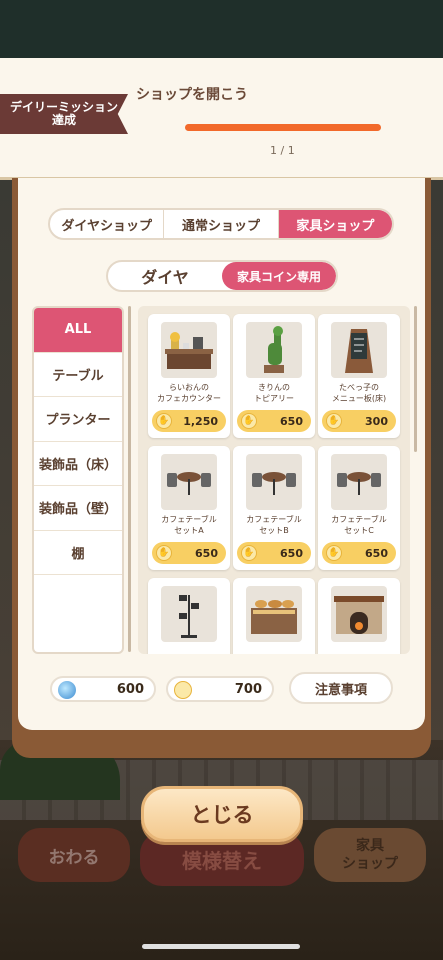  I want to click on item-price: ✋ 300, so click(359, 421).